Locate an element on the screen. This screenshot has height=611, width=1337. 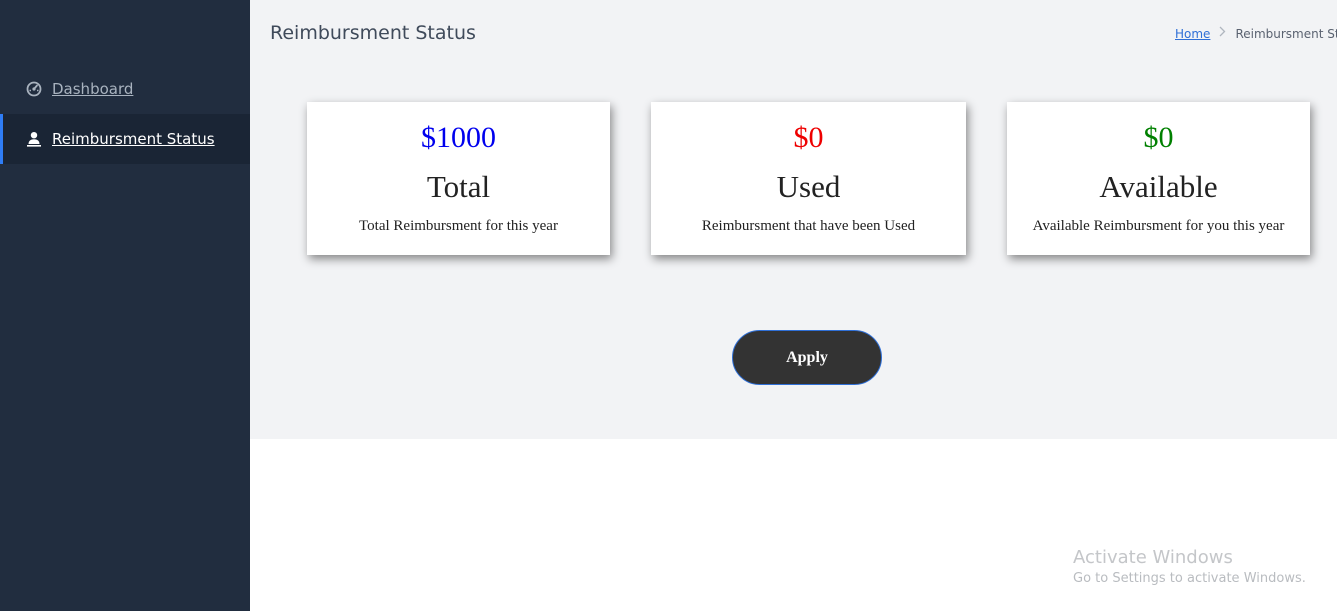
sidebar-item-label: Reimbursment Status is located at coordinates (133, 139).